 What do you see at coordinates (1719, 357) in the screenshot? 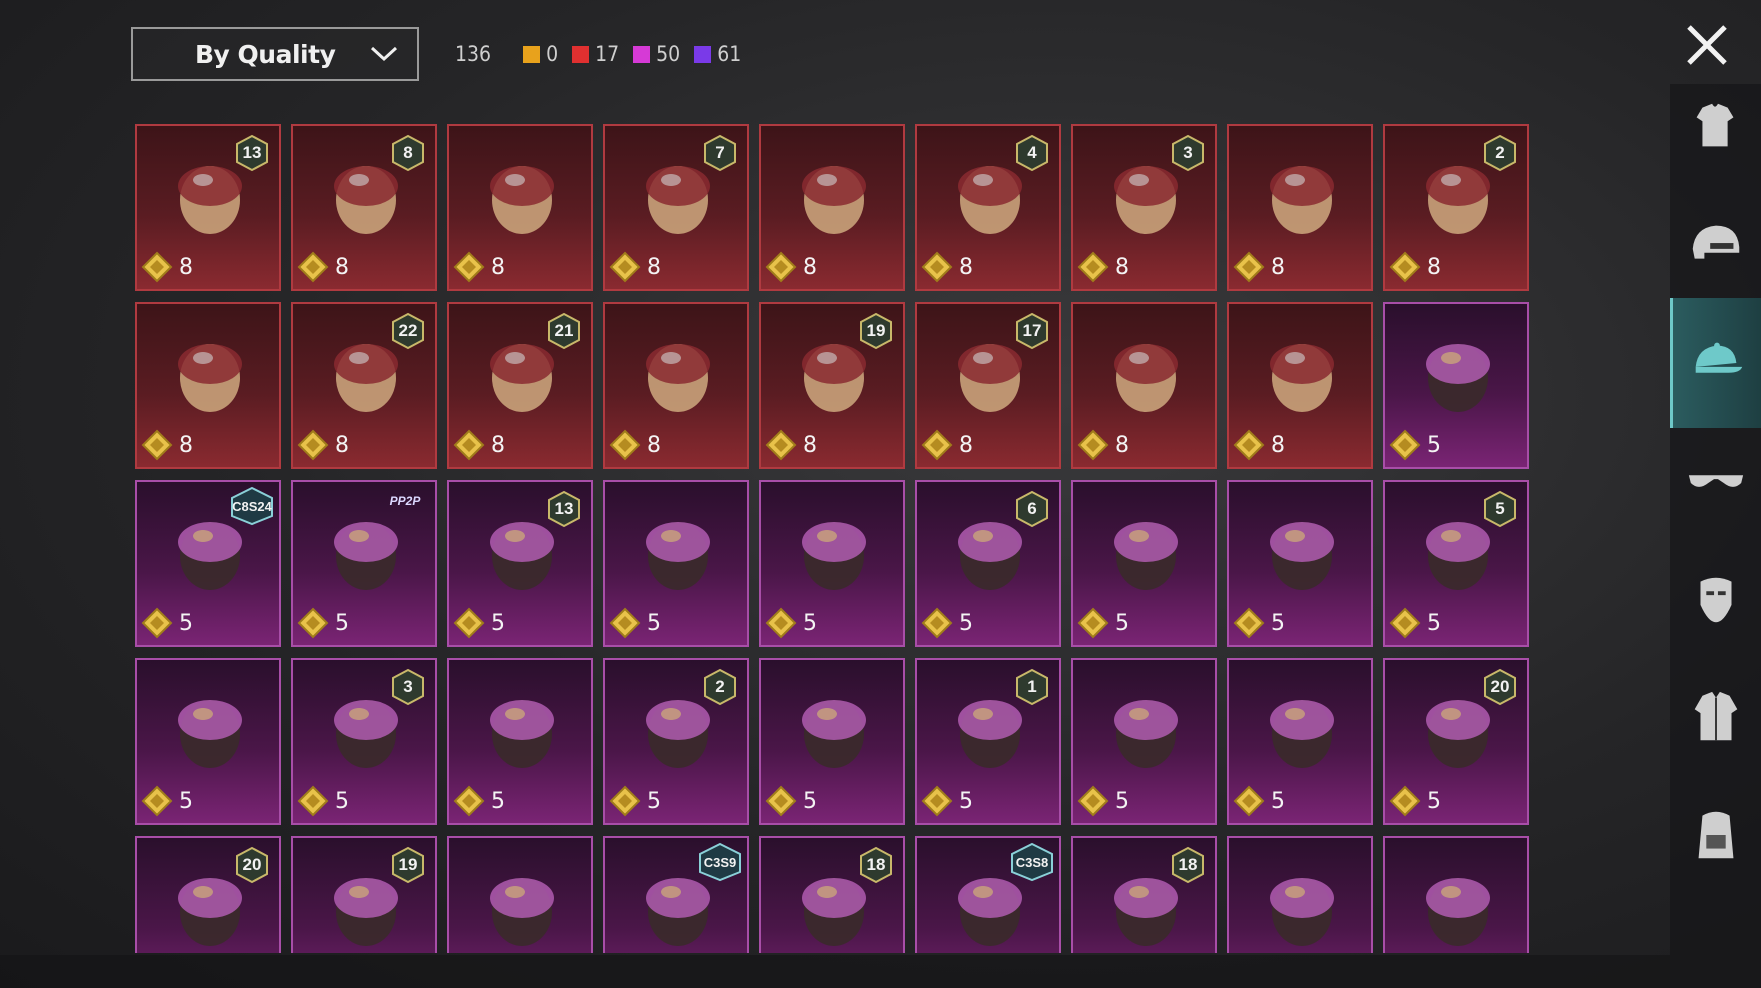
I see `cap-icon` at bounding box center [1719, 357].